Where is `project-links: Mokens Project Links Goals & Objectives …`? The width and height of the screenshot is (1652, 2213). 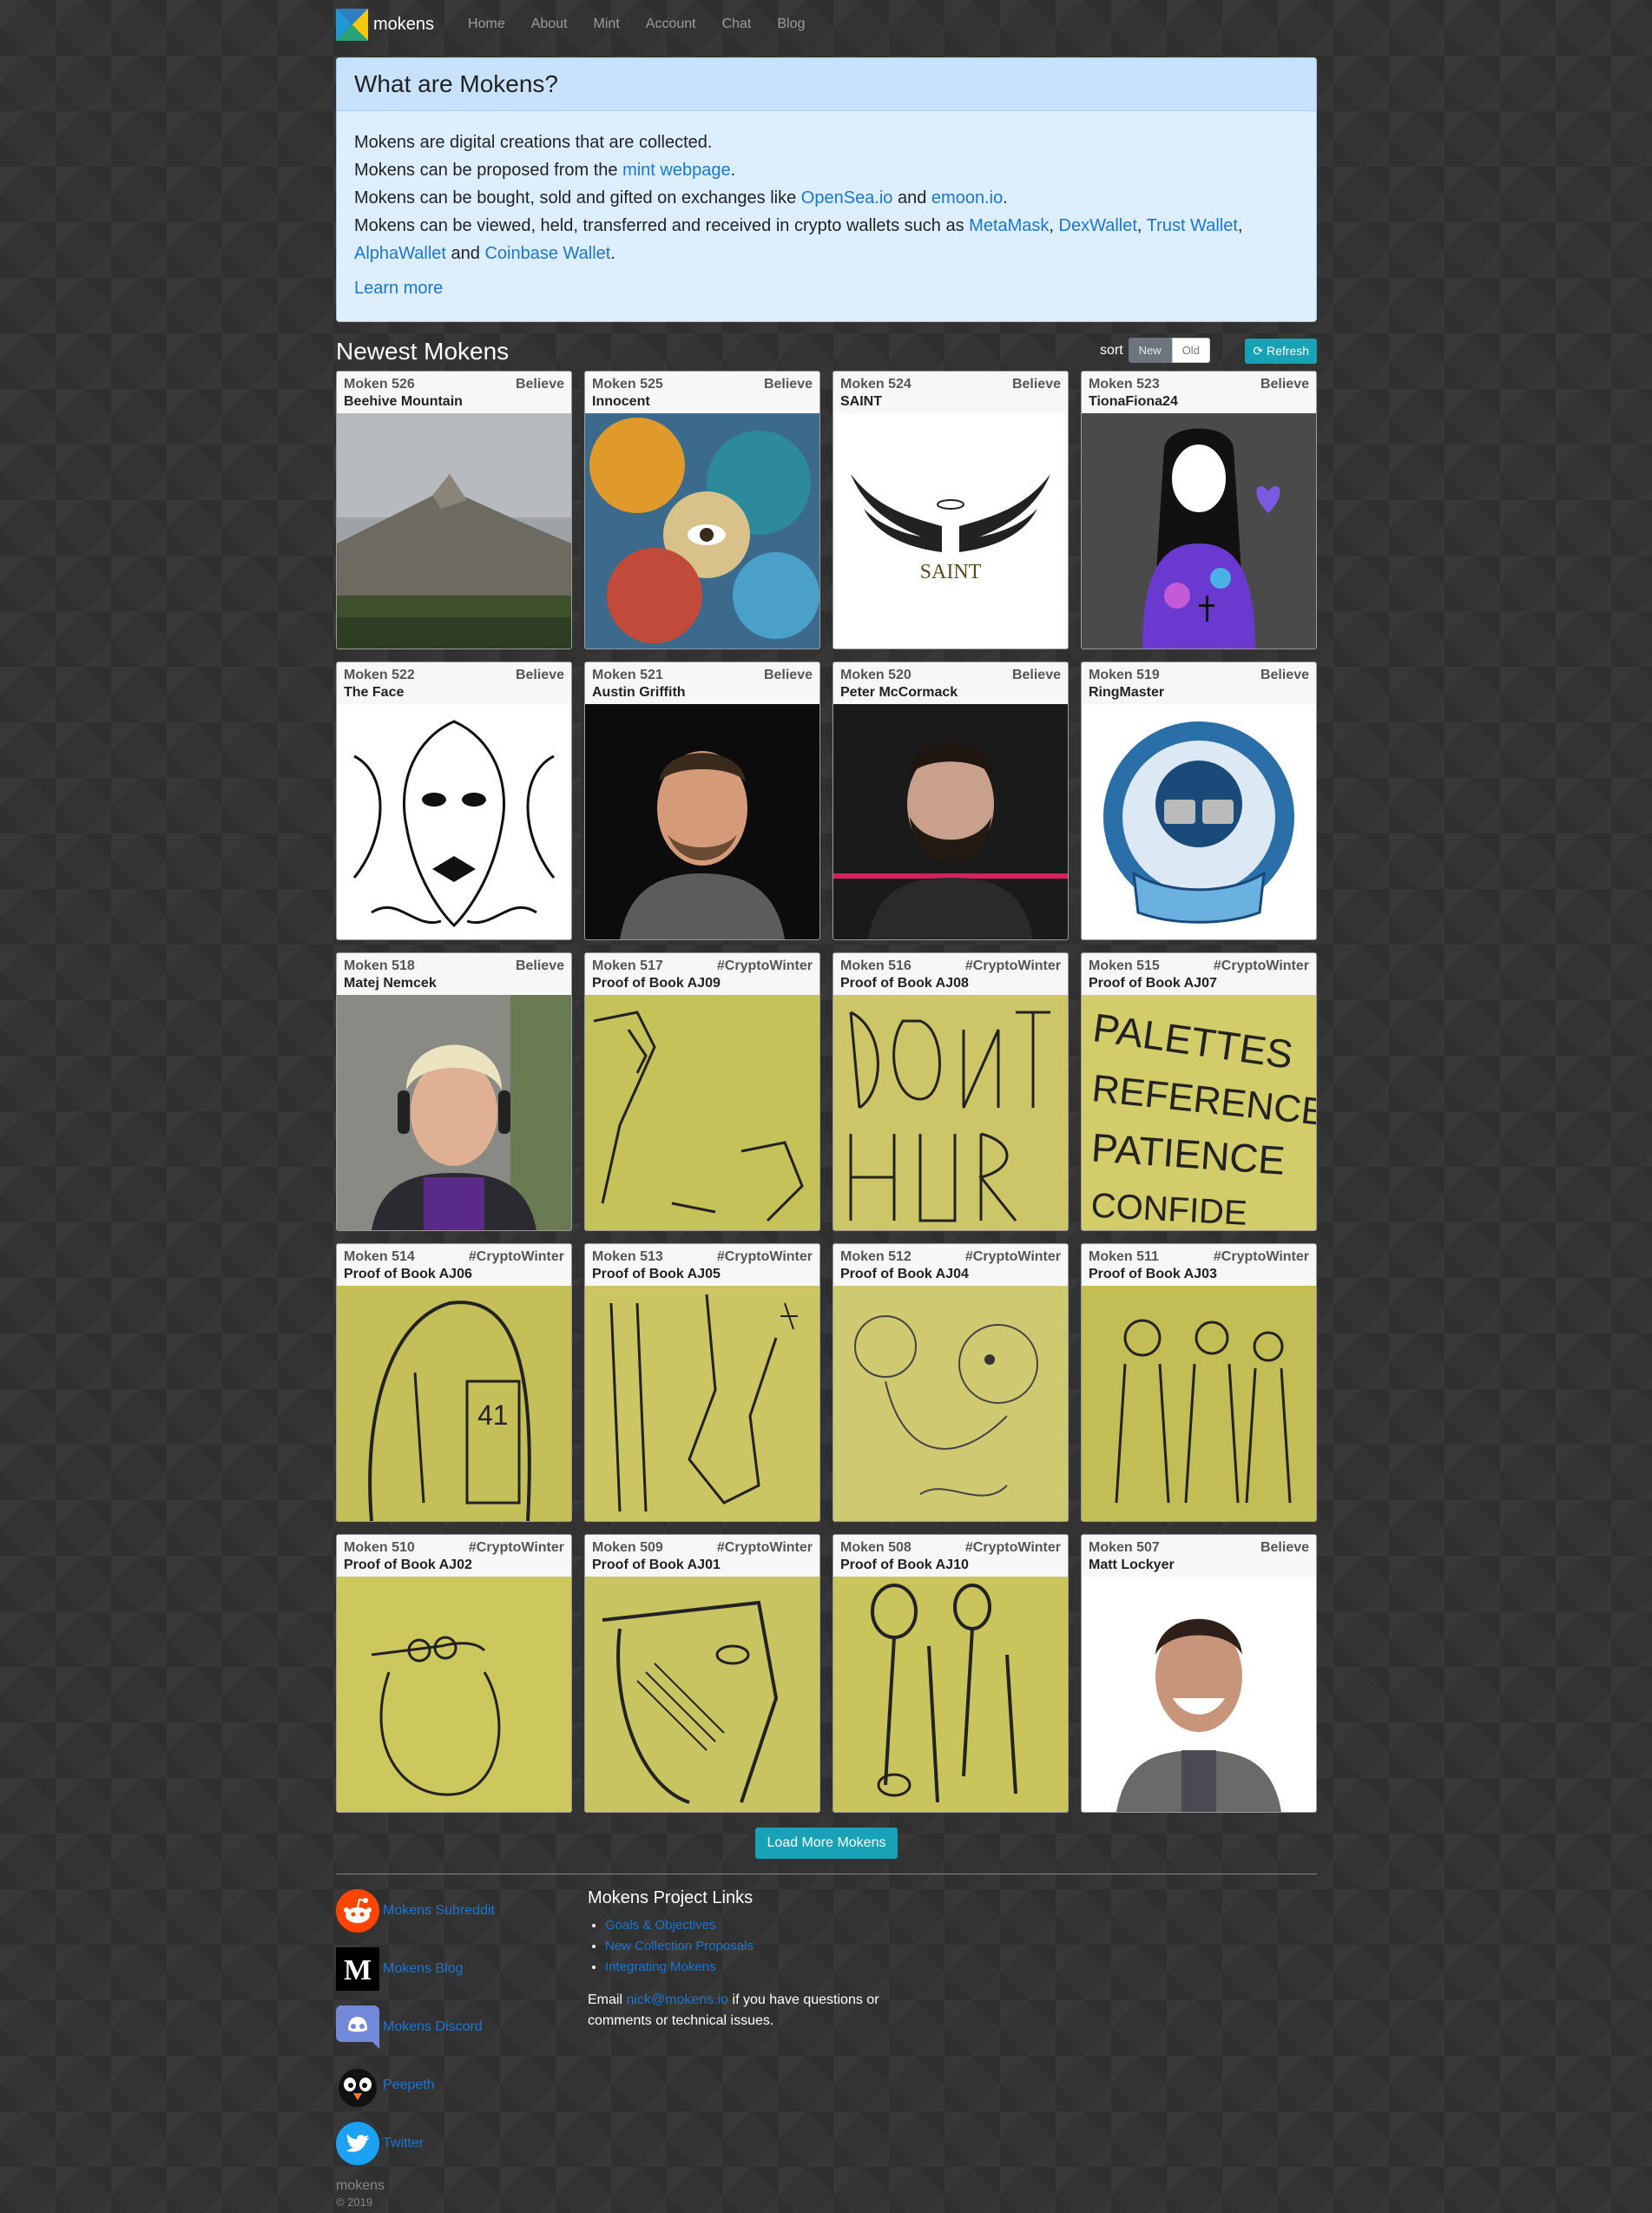 project-links: Mokens Project Links Goals & Objectives … is located at coordinates (753, 1960).